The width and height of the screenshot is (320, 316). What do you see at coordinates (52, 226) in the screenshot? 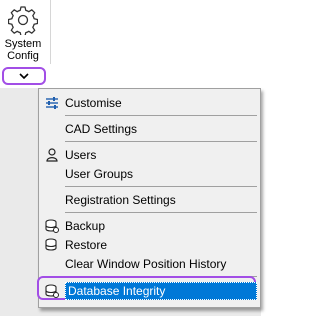
I see `database-backup-icon` at bounding box center [52, 226].